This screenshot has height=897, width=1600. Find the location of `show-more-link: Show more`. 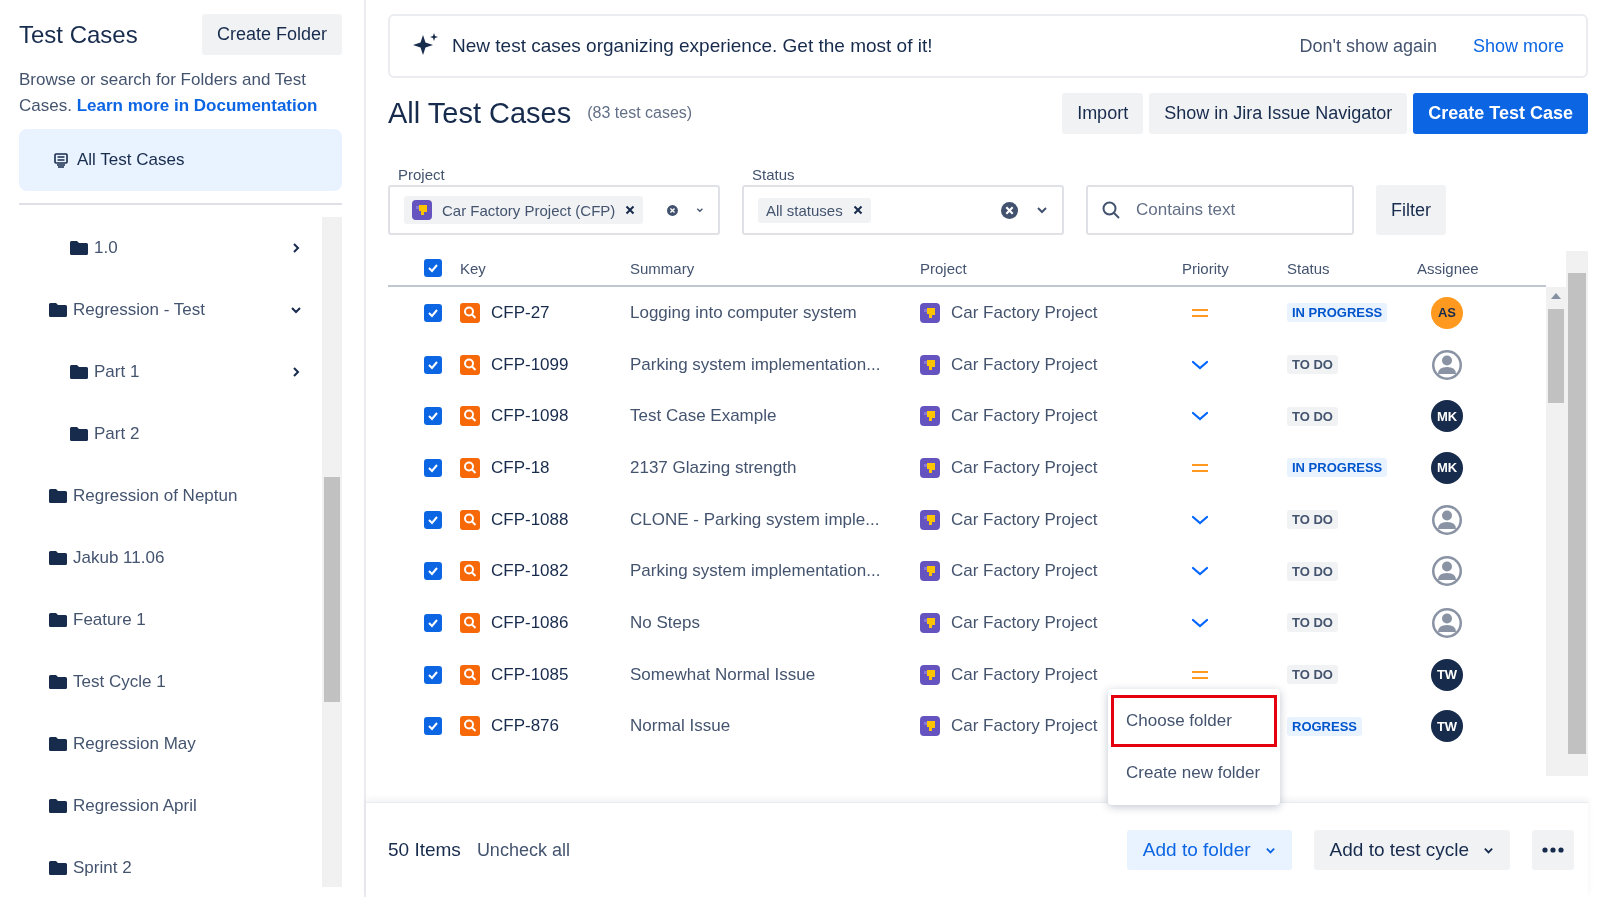

show-more-link: Show more is located at coordinates (1518, 46).